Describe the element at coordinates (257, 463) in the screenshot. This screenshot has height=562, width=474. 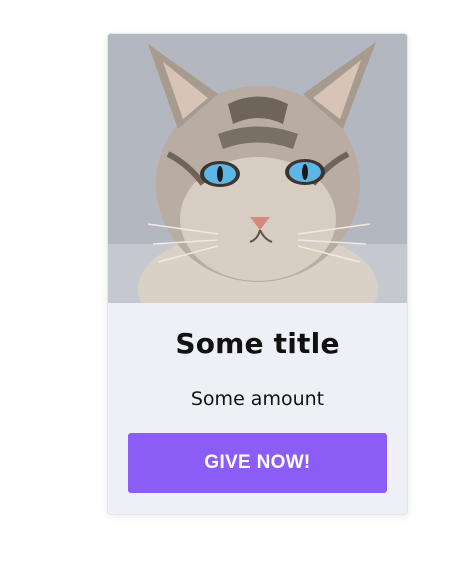
I see `give-now-button: GIVE NOW!` at that location.